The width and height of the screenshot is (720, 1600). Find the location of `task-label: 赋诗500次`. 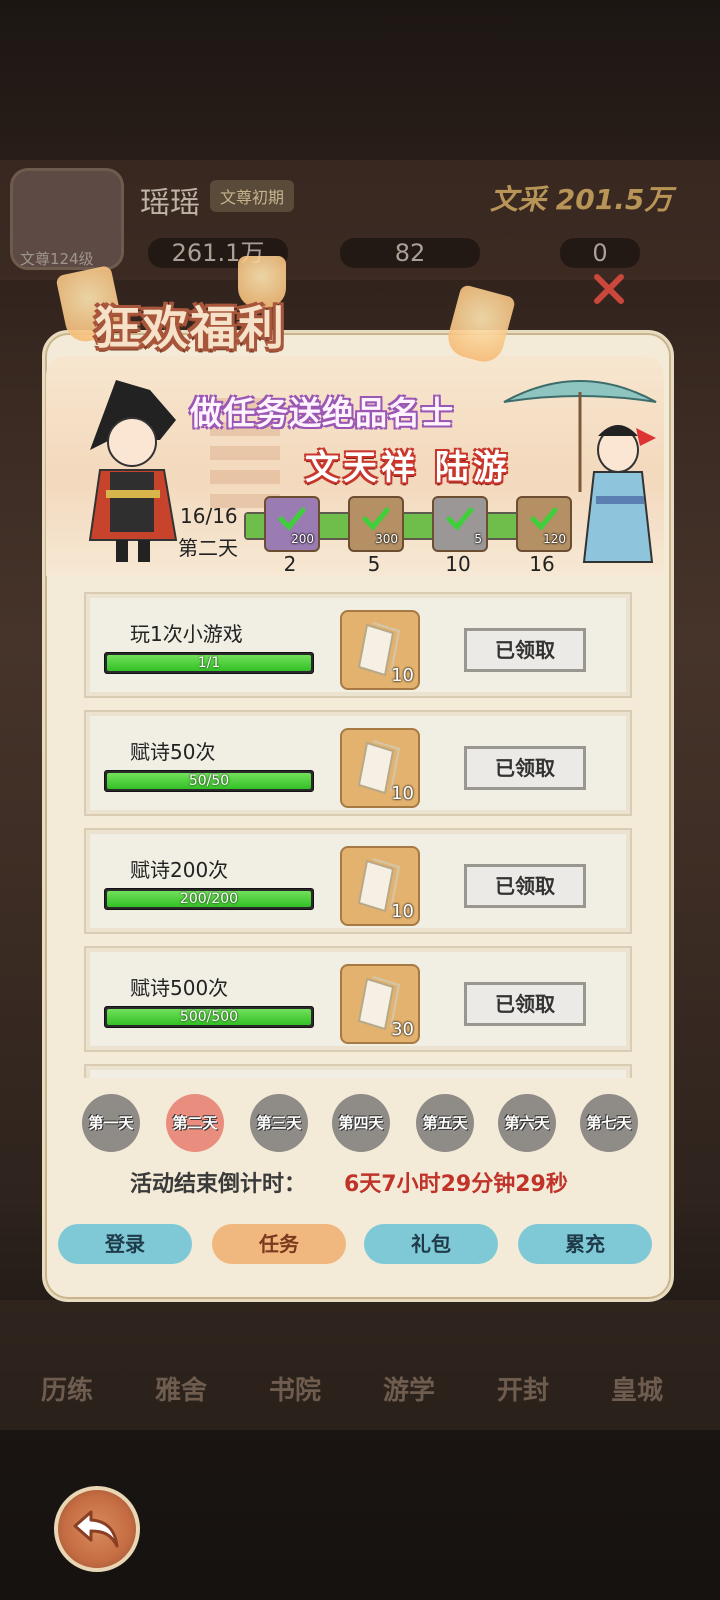

task-label: 赋诗500次 is located at coordinates (179, 988).